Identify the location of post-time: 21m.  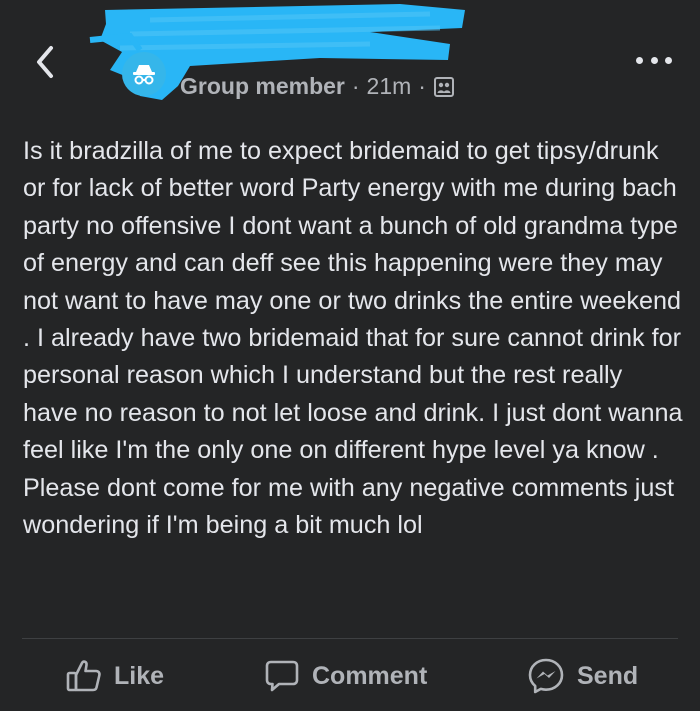
(389, 86).